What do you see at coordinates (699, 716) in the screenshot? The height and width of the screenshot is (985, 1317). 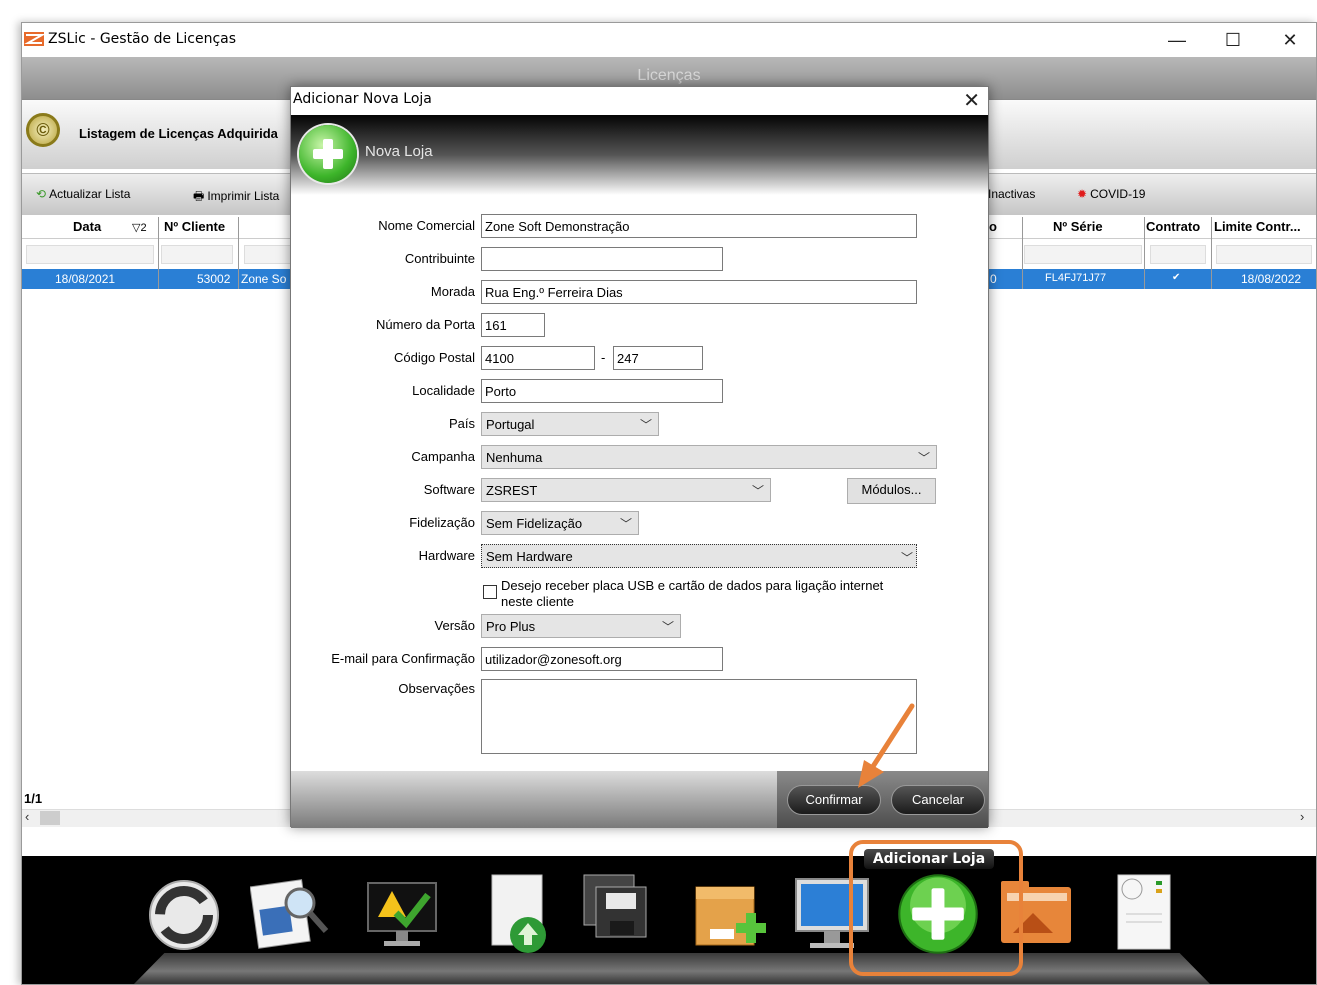 I see `observacoes-textarea` at bounding box center [699, 716].